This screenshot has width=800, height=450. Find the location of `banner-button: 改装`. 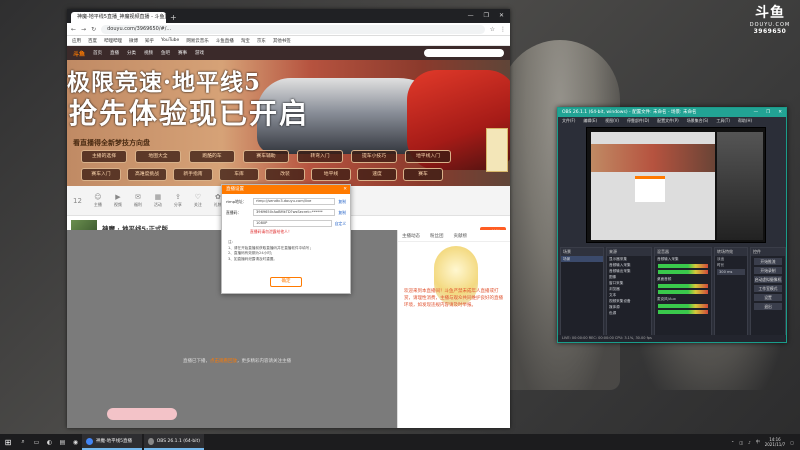

banner-button: 改装 is located at coordinates (285, 174).